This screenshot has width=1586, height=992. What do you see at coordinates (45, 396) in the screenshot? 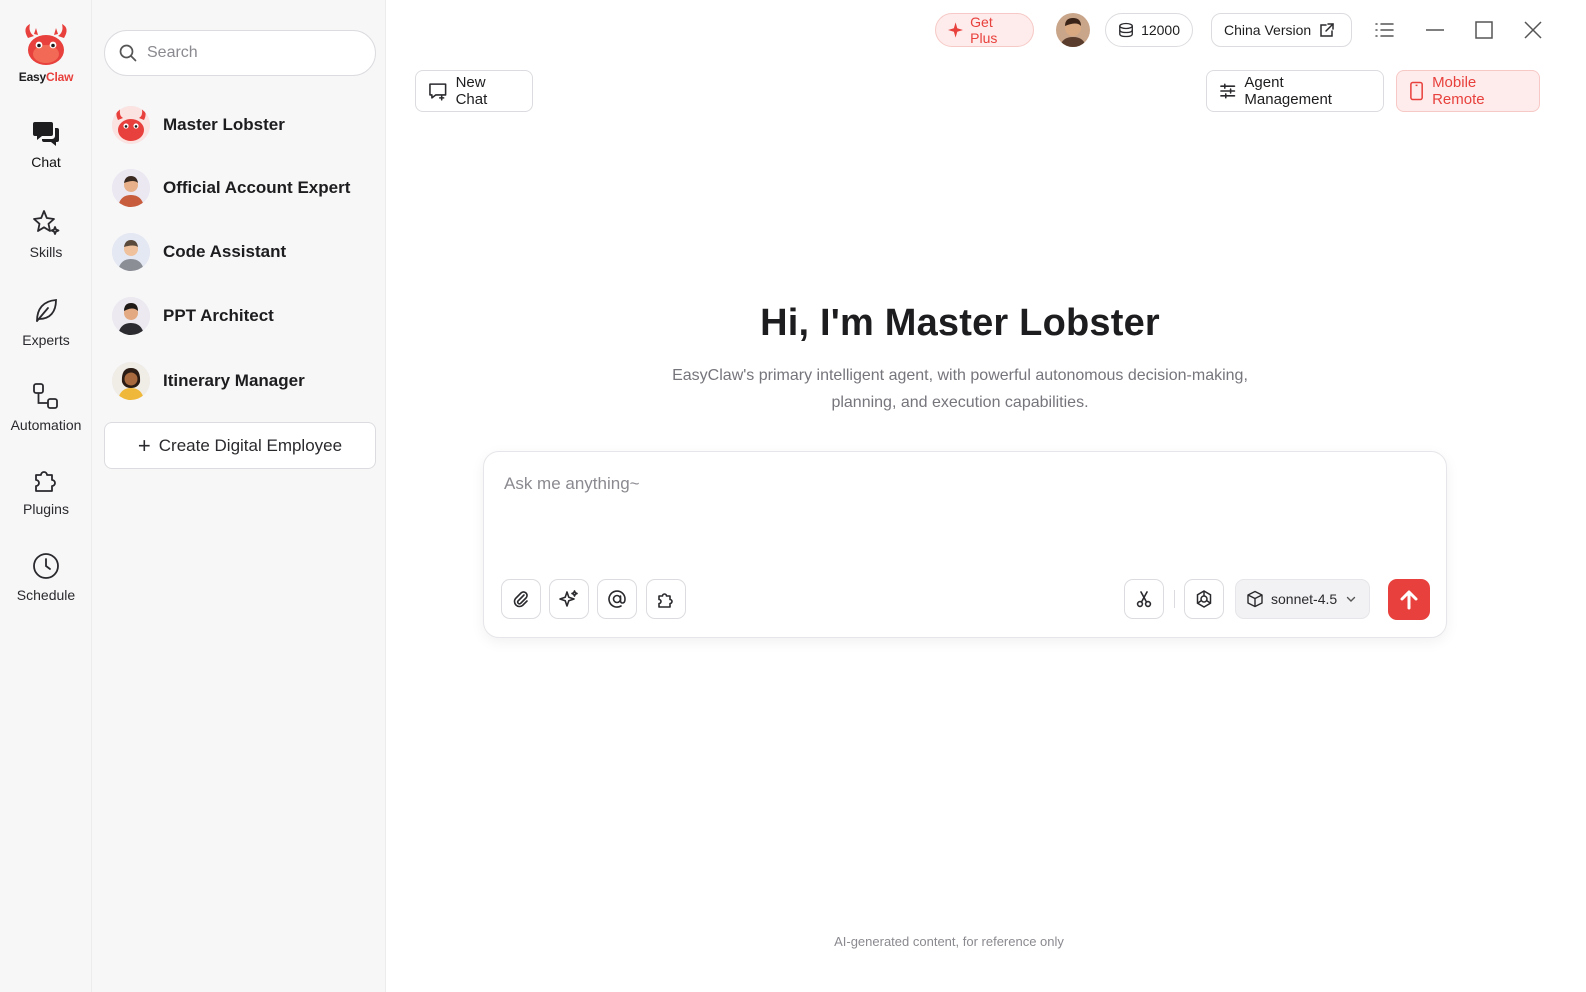
I see `workflow-icon` at bounding box center [45, 396].